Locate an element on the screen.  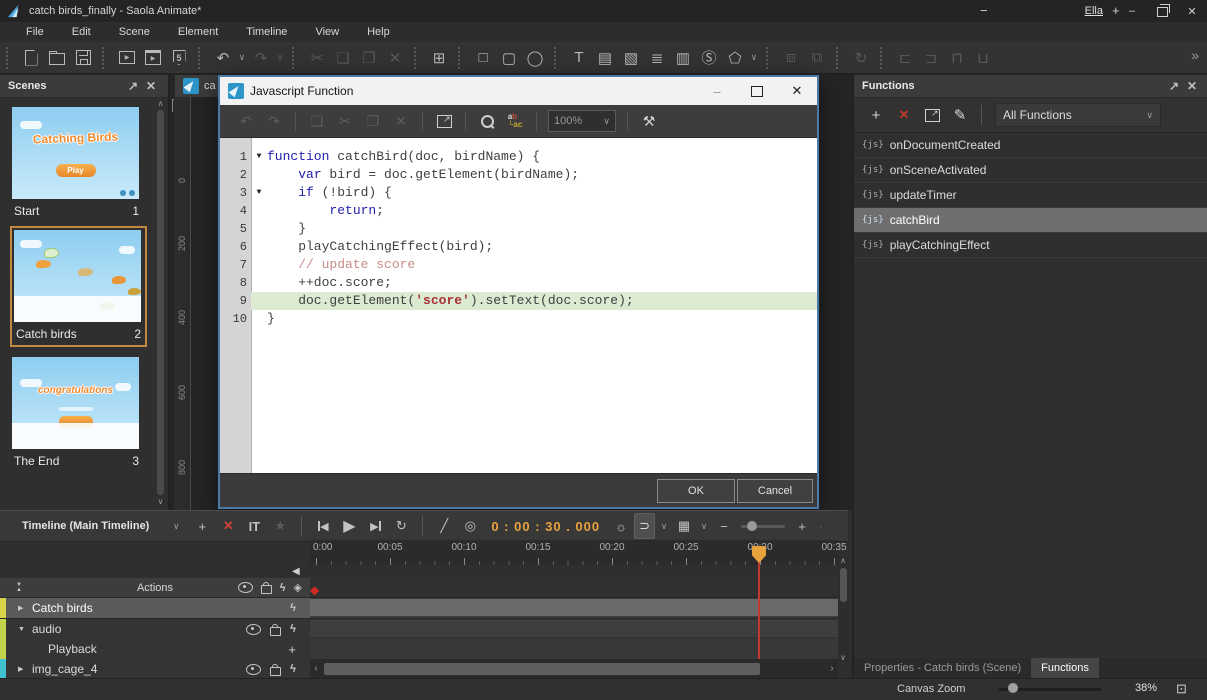
user-account-link: Ella is located at coordinates (1094, 11).